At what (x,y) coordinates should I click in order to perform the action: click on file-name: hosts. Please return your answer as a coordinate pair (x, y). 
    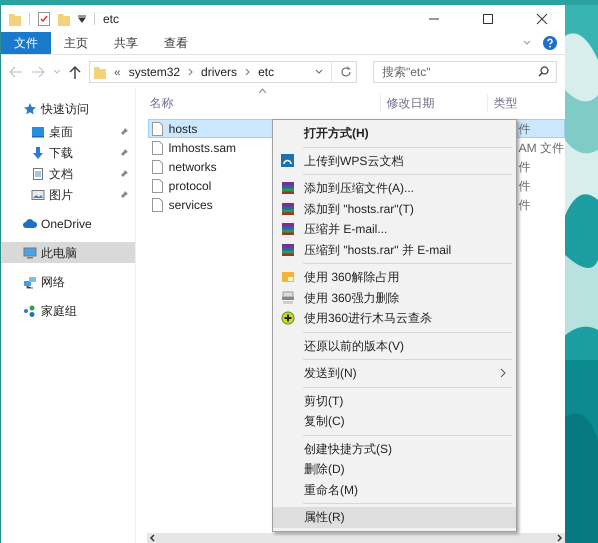
    Looking at the image, I should click on (183, 129).